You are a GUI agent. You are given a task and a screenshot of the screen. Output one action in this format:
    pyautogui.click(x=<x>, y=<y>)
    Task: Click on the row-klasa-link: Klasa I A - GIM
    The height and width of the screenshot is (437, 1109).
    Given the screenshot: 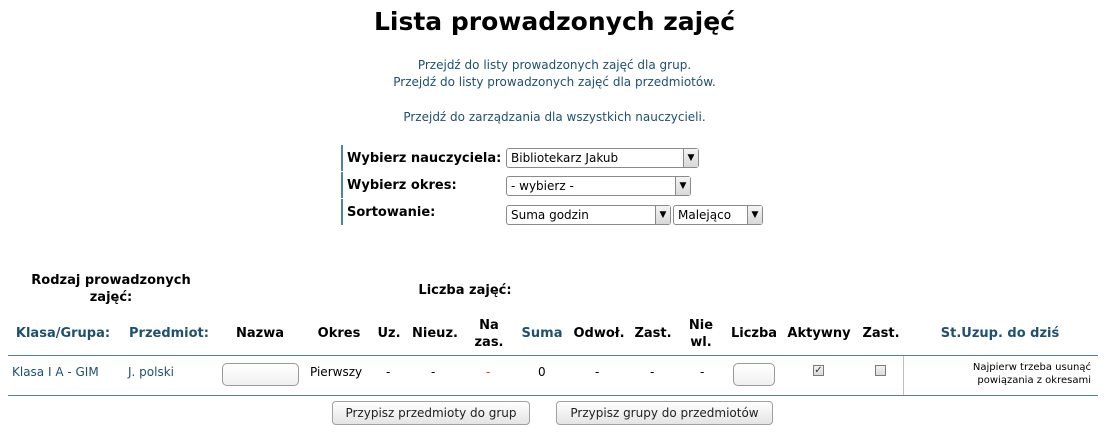 What is the action you would take?
    pyautogui.click(x=55, y=372)
    